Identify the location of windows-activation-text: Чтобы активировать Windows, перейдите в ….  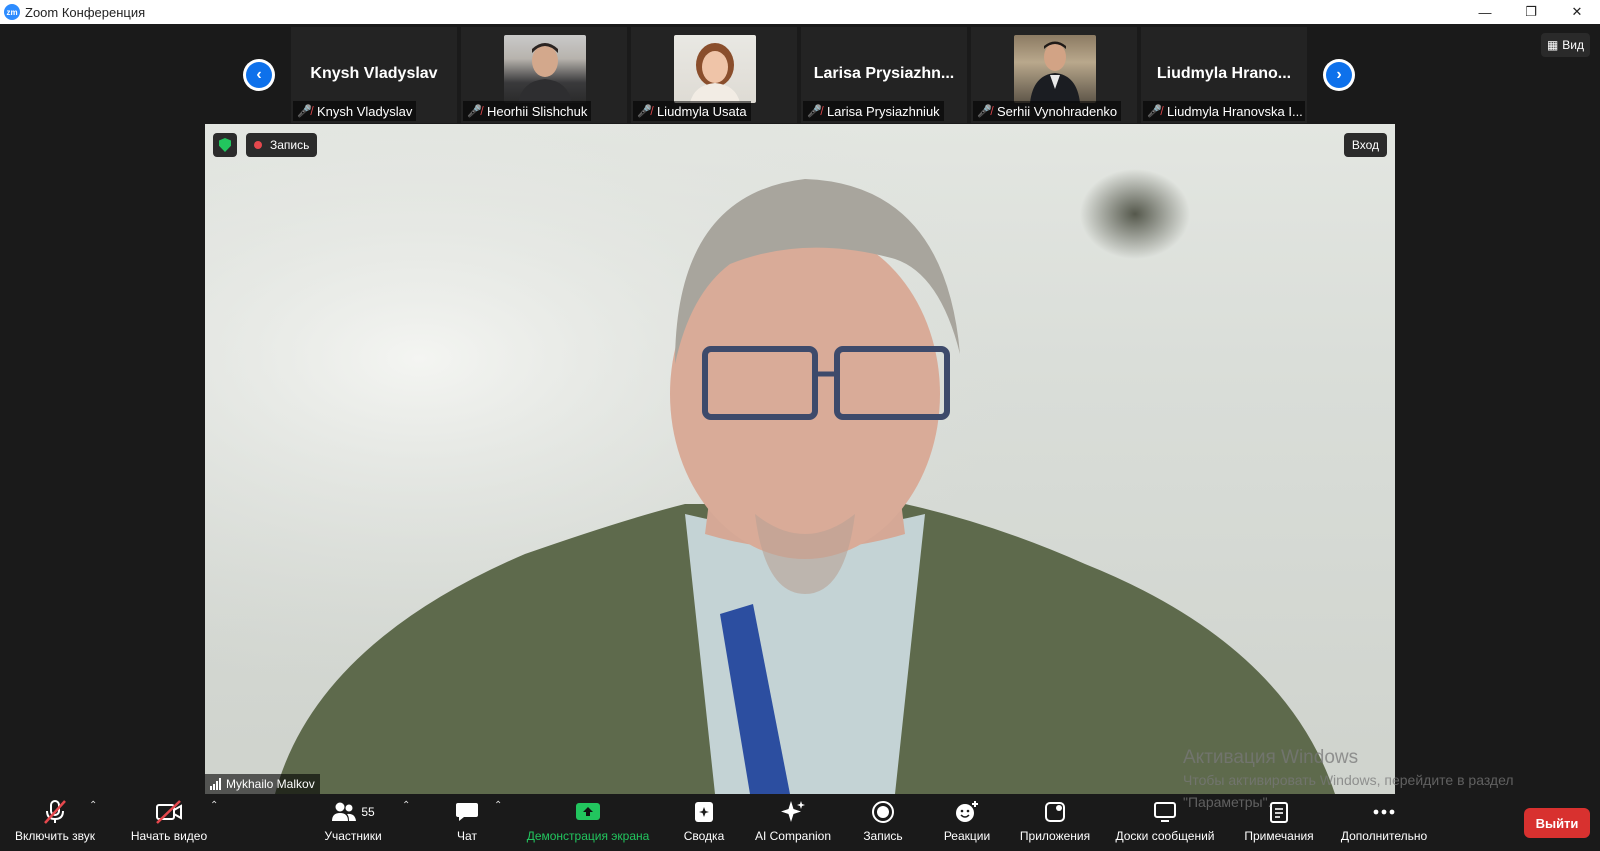
(1348, 780).